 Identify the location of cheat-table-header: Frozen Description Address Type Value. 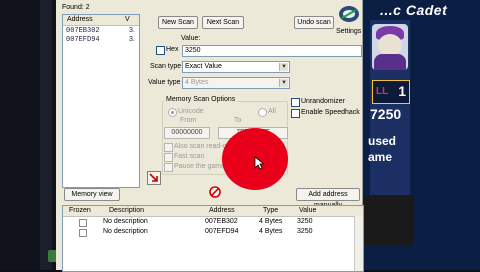
(213, 211).